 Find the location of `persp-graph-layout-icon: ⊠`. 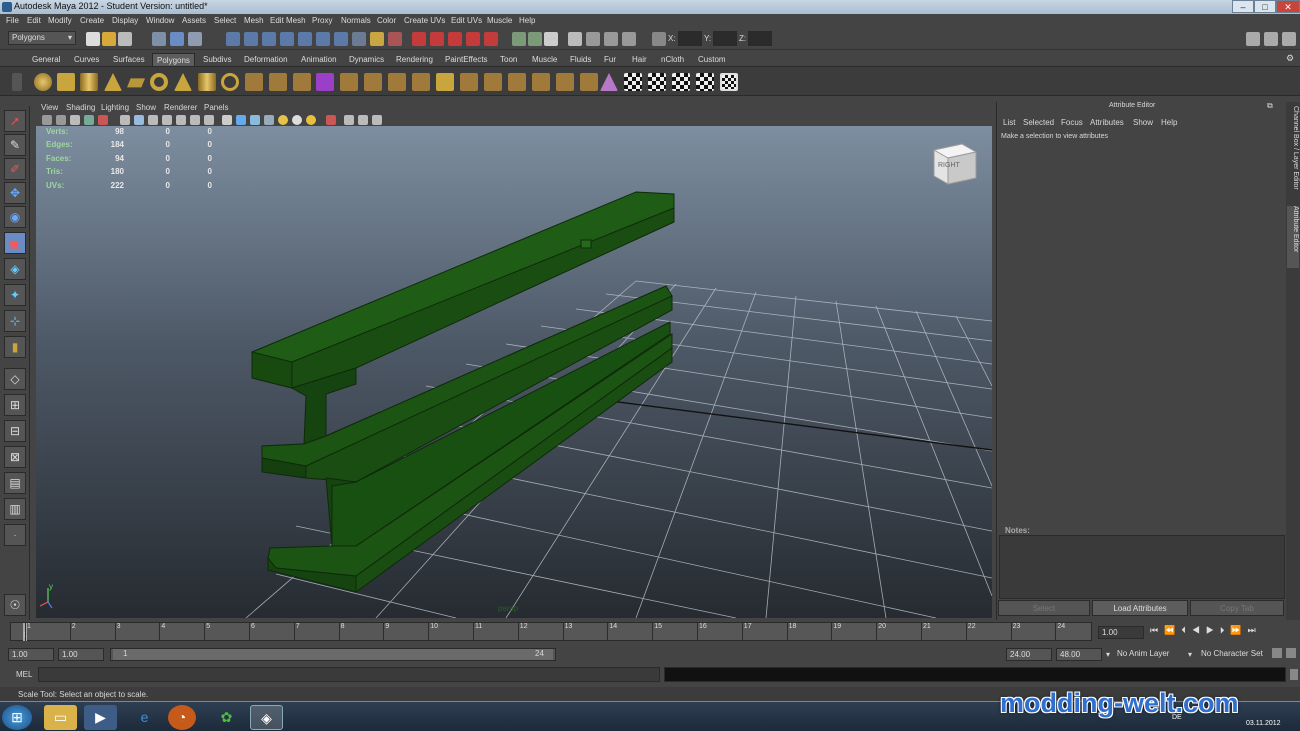

persp-graph-layout-icon: ⊠ is located at coordinates (15, 457).